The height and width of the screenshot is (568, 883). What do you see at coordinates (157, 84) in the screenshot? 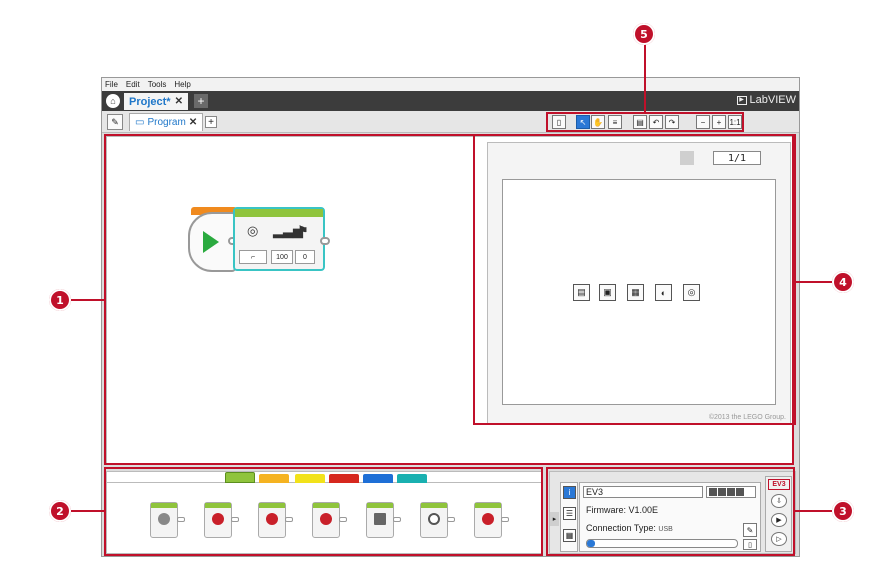
I see `menu-tools: Tools` at bounding box center [157, 84].